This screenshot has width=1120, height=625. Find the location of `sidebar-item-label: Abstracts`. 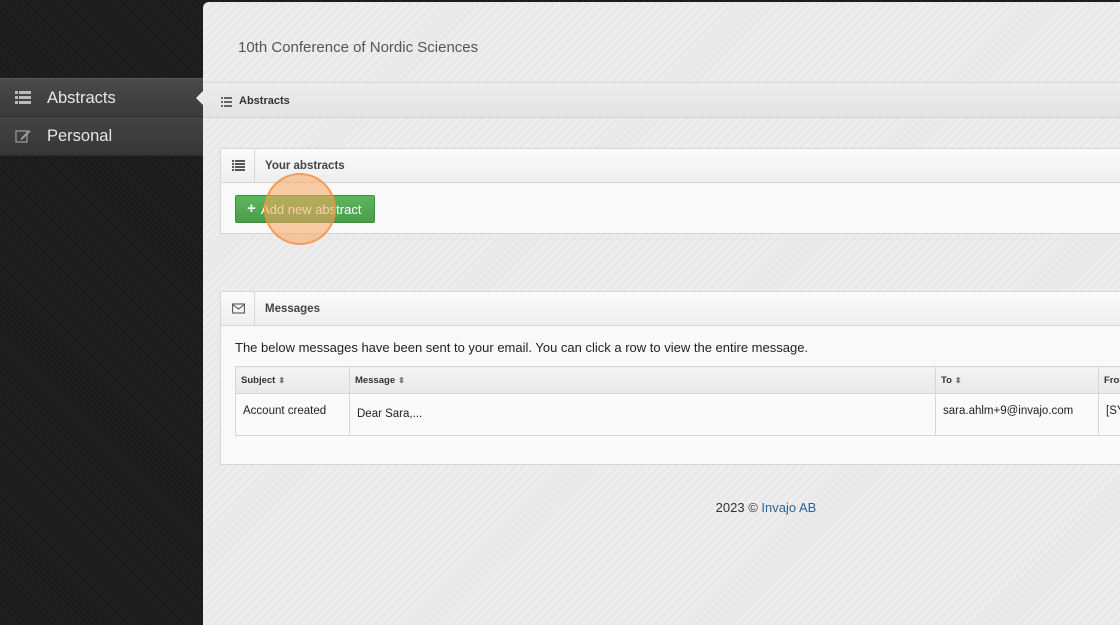

sidebar-item-label: Abstracts is located at coordinates (81, 98).